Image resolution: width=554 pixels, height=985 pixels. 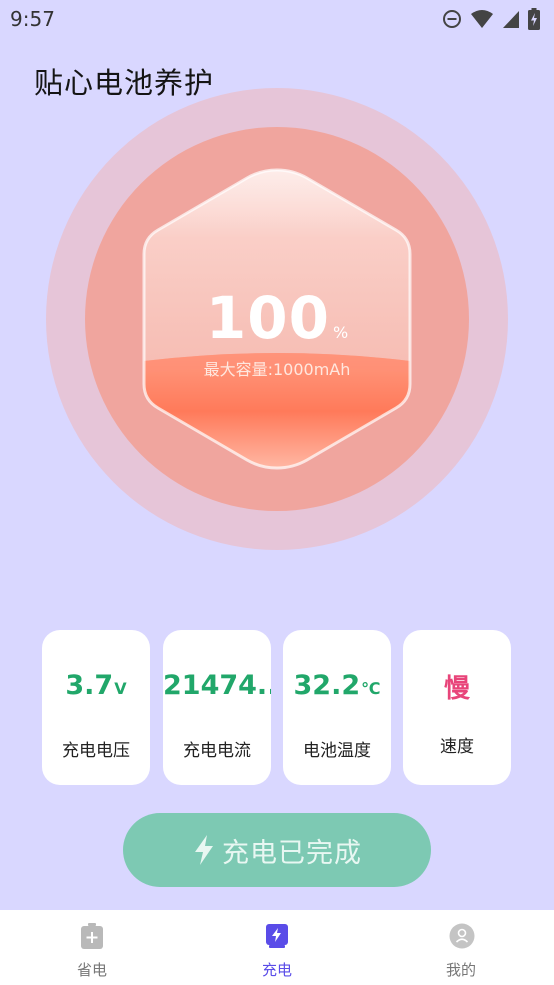 What do you see at coordinates (340, 332) in the screenshot?
I see `battery-percent-unit: %` at bounding box center [340, 332].